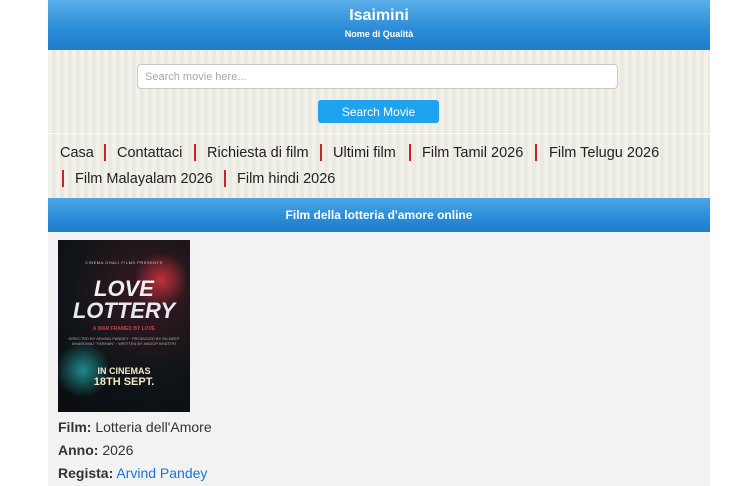 The width and height of the screenshot is (750, 486). What do you see at coordinates (124, 329) in the screenshot?
I see `poster-tagline: A WAR FRAMED BY LOVE` at bounding box center [124, 329].